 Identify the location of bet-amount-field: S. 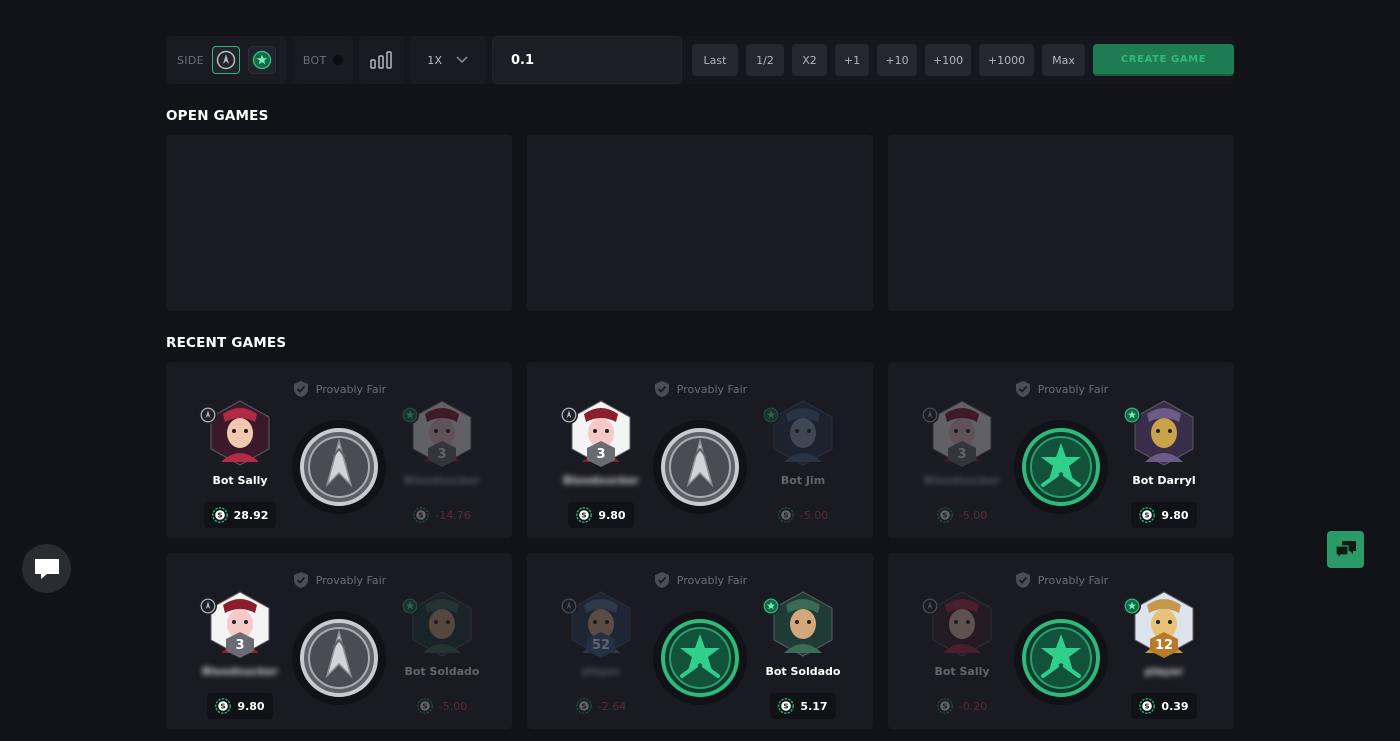
(592, 60).